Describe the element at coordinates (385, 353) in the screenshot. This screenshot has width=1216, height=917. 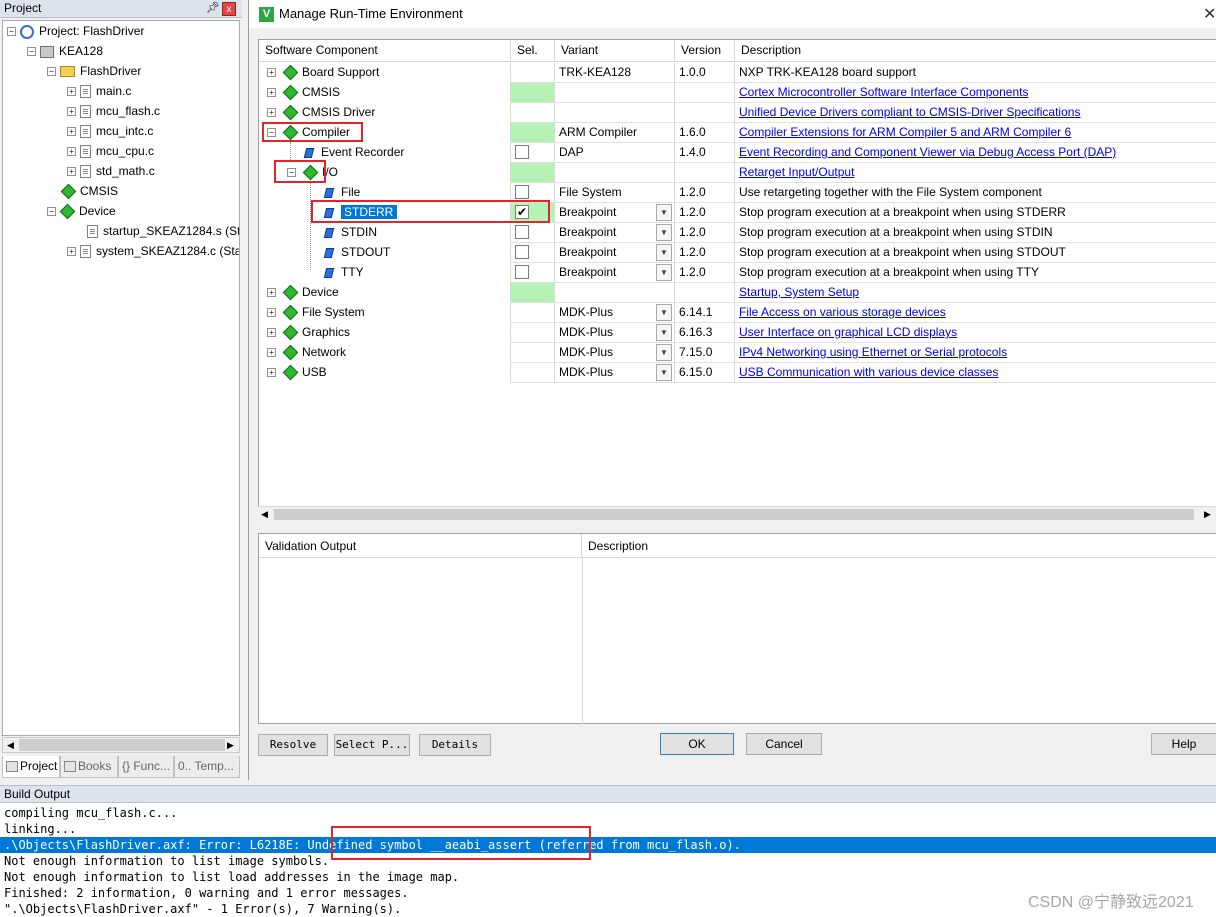
I see `component-cell: + Network` at that location.